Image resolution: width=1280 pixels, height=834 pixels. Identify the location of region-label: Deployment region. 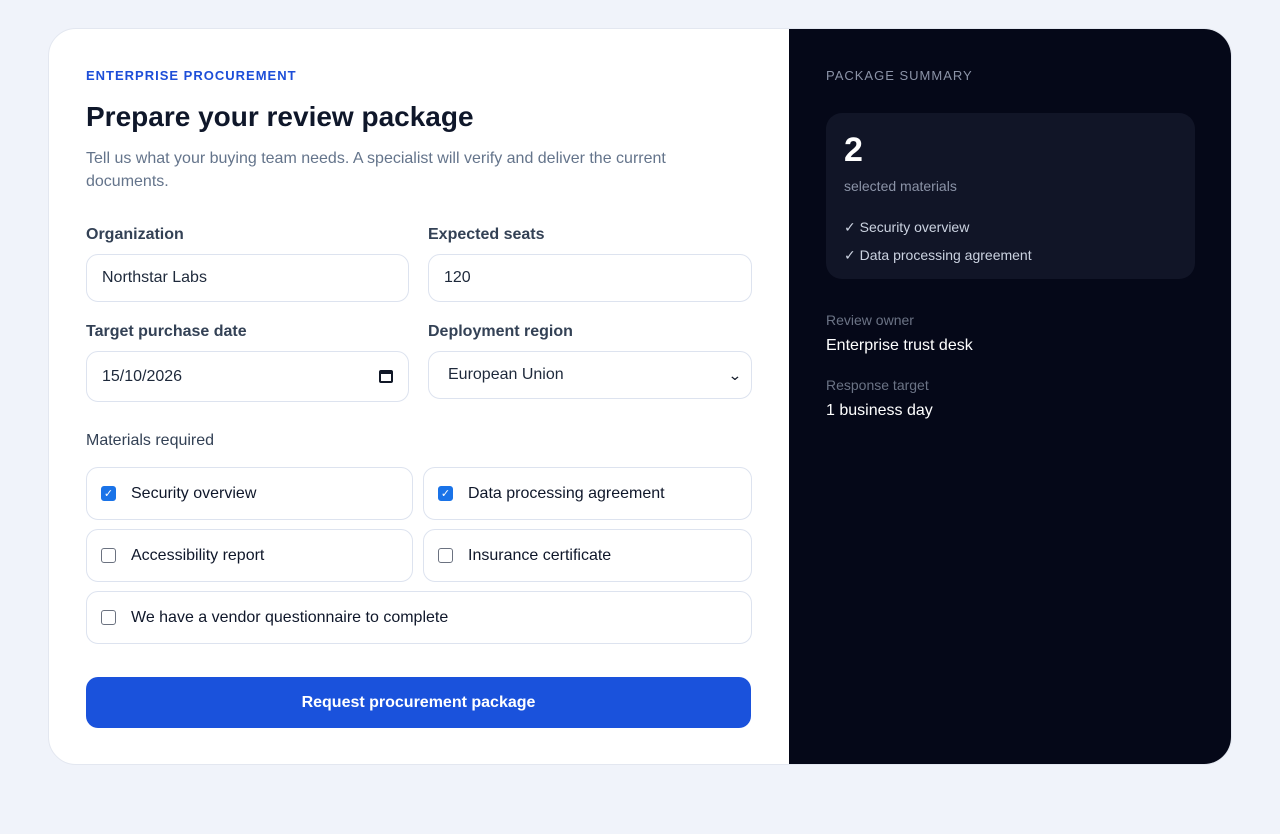
(500, 331).